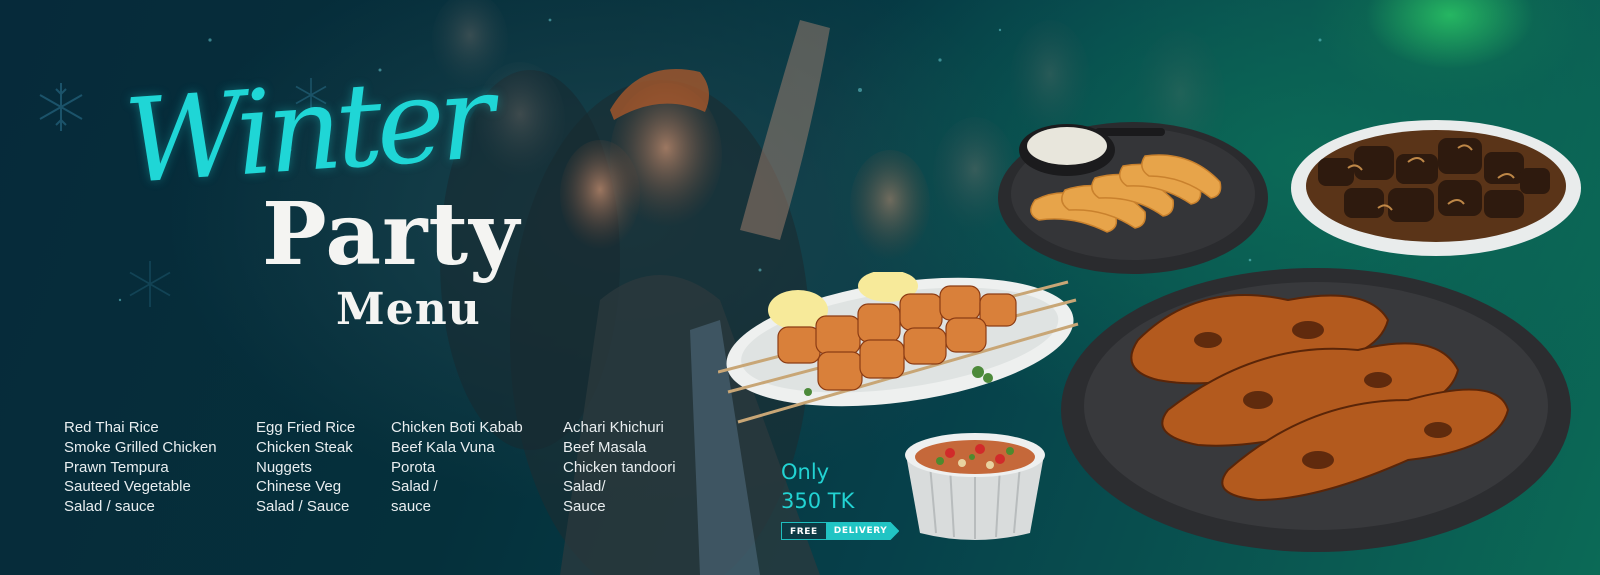  I want to click on free-delivery-badge: FREE DELIVERY, so click(840, 531).